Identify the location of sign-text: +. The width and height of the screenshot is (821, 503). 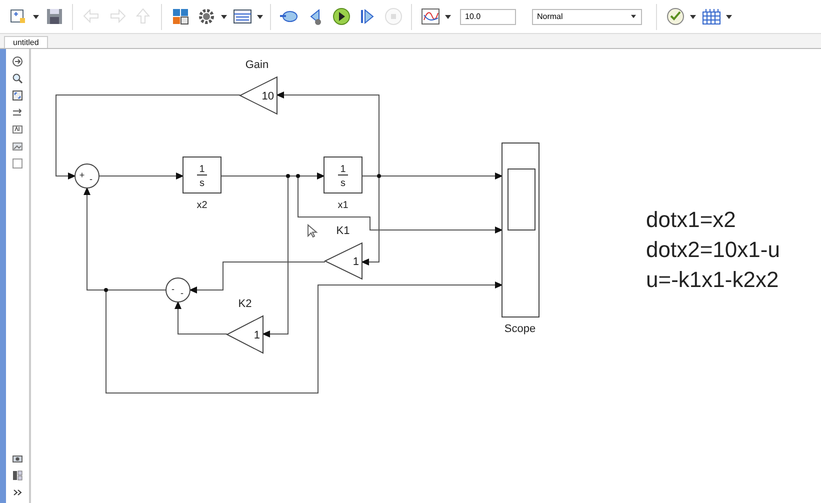
(82, 175).